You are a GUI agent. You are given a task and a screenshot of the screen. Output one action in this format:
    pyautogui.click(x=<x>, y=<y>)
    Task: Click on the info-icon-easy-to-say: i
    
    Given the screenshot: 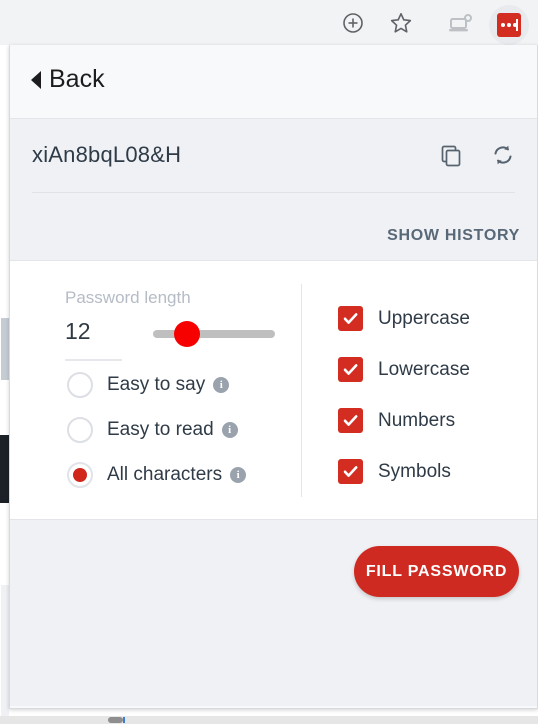 What is the action you would take?
    pyautogui.click(x=221, y=384)
    